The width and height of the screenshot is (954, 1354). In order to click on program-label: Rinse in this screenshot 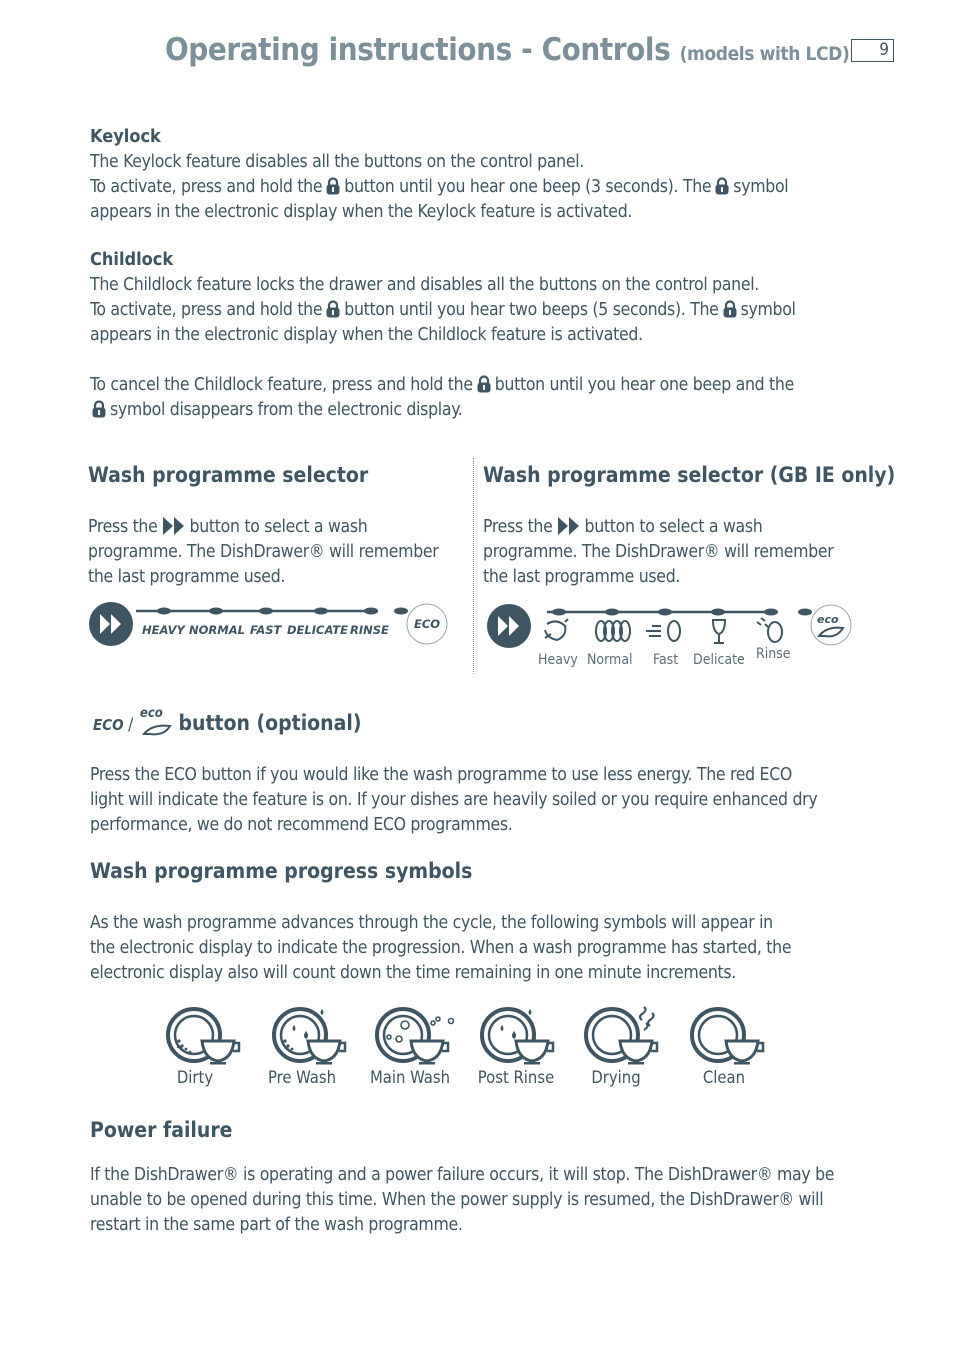, I will do `click(773, 654)`.